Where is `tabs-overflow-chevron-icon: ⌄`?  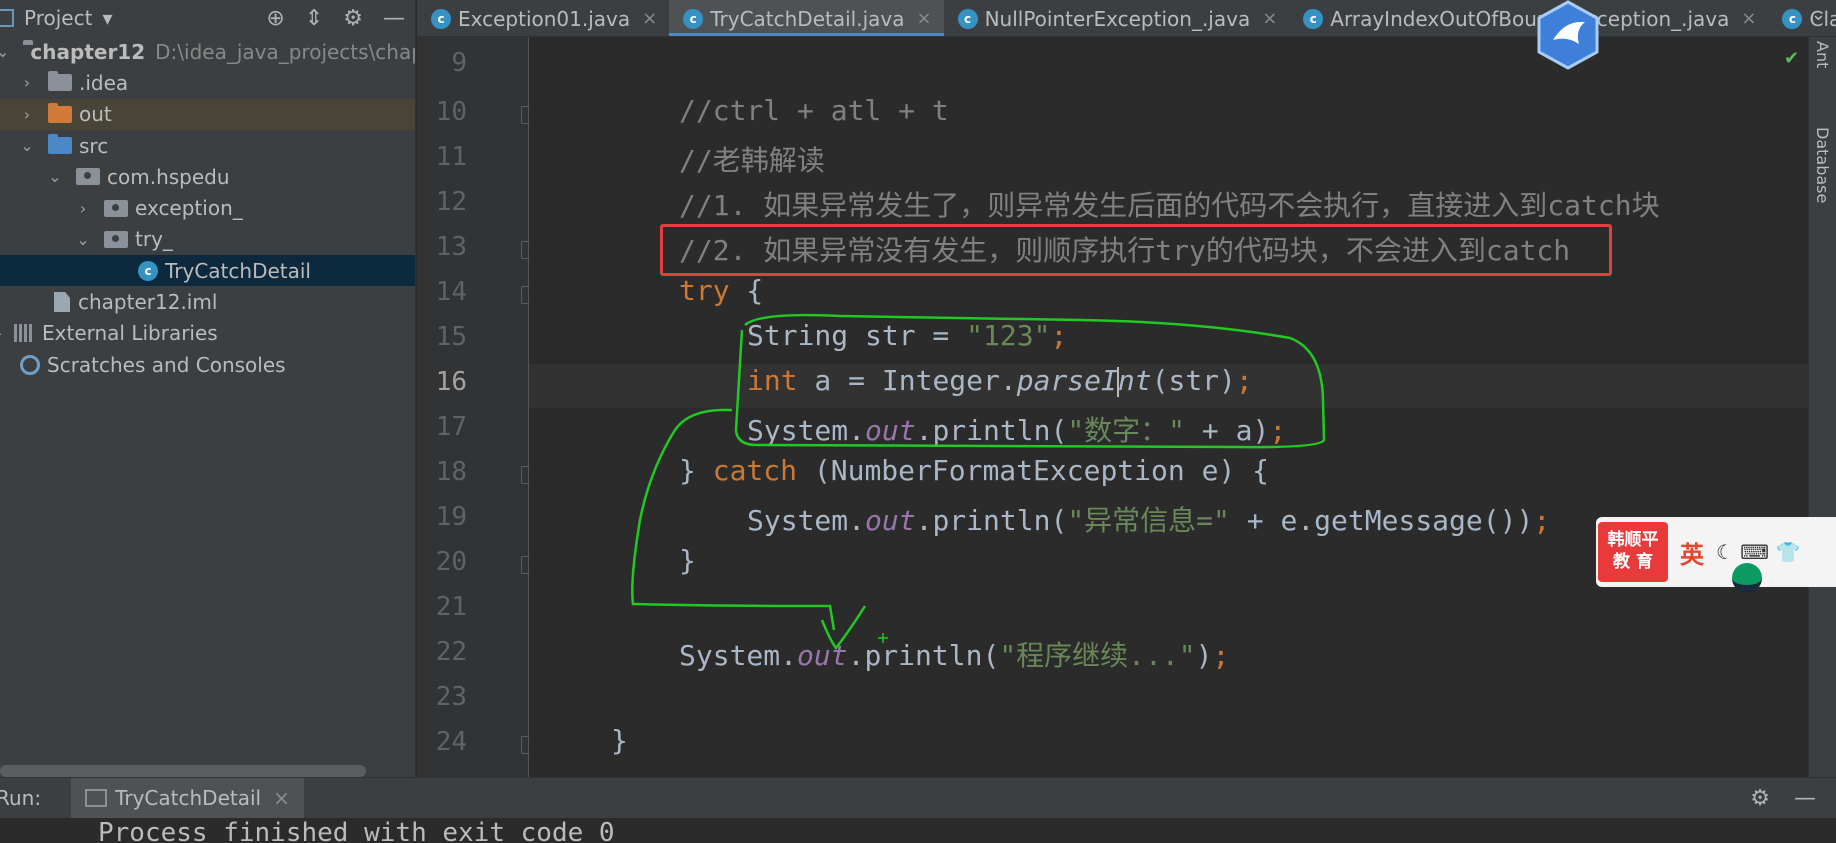
tabs-overflow-chevron-icon: ⌄ is located at coordinates (1818, 14).